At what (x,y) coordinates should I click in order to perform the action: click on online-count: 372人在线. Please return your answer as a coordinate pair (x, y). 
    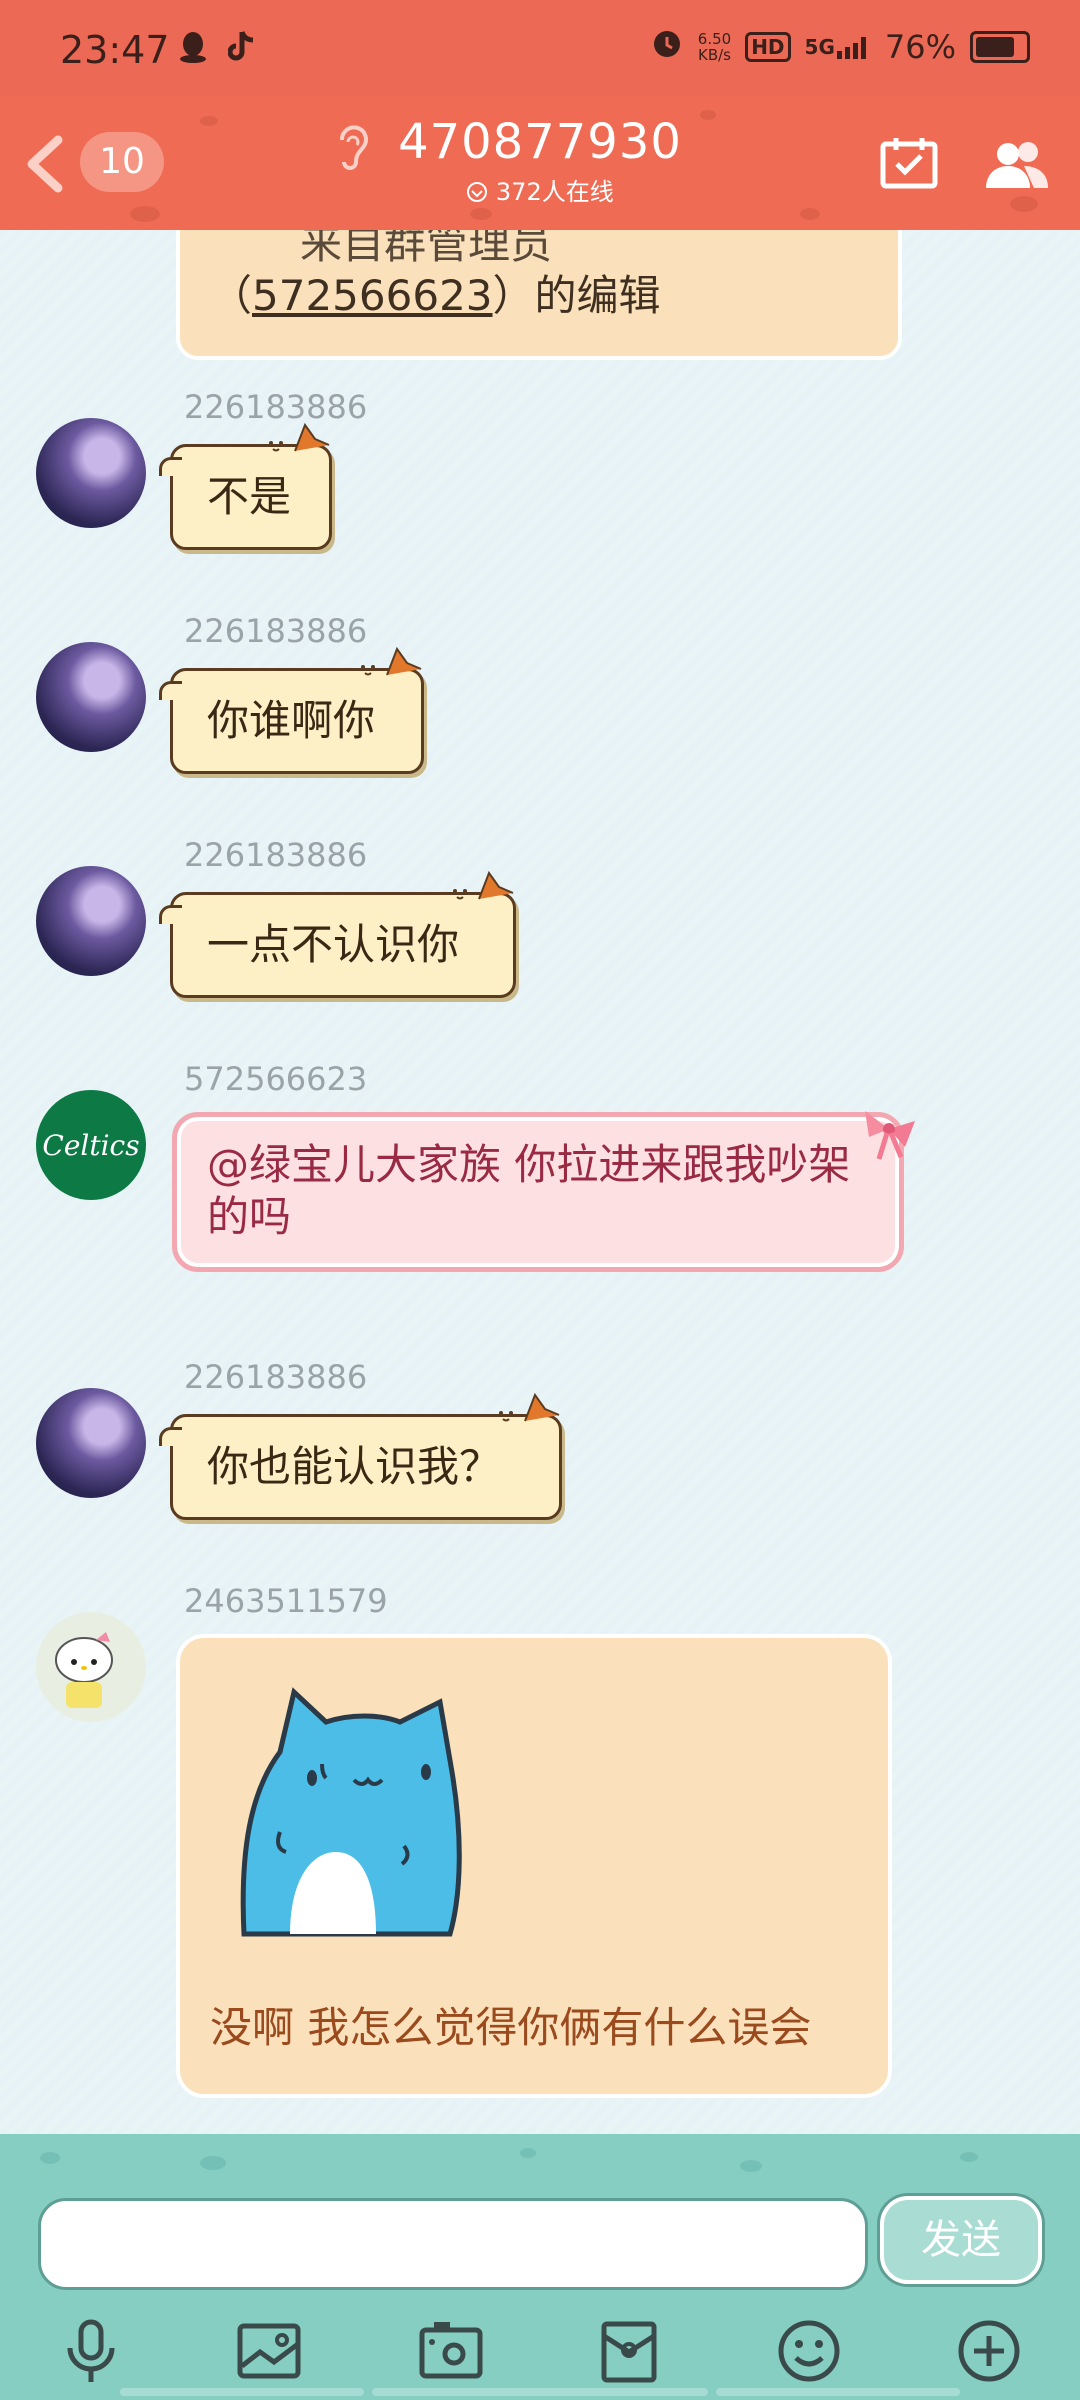
    Looking at the image, I should click on (540, 189).